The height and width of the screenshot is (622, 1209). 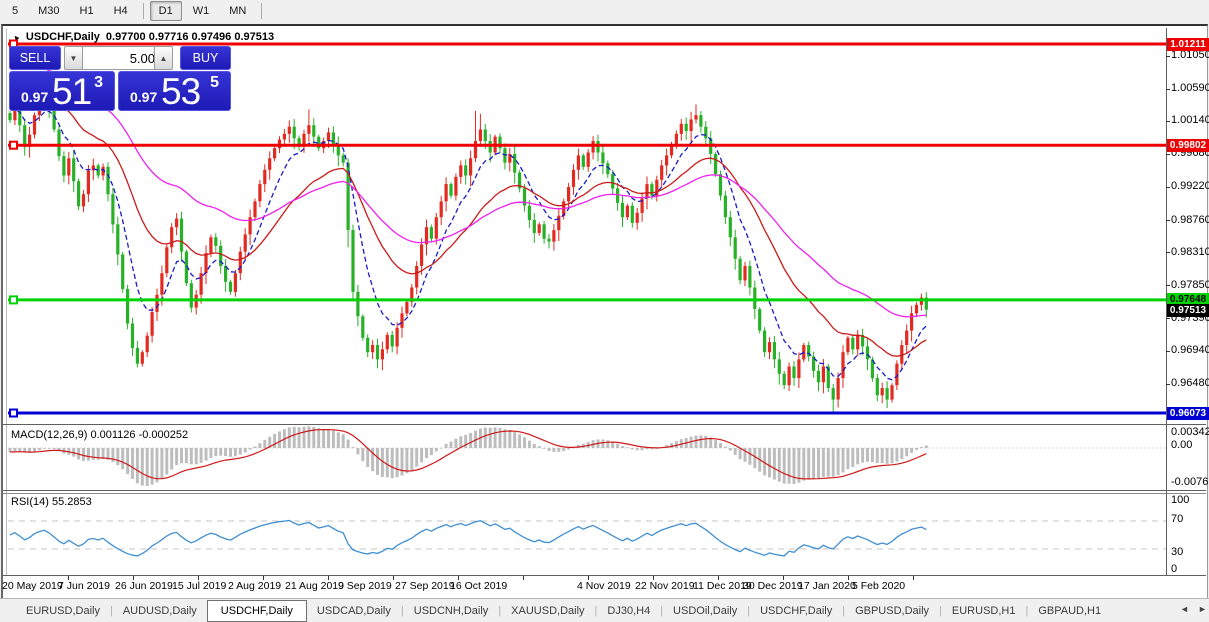 What do you see at coordinates (628, 611) in the screenshot?
I see `tab-dj30-h4: DJ30,H4` at bounding box center [628, 611].